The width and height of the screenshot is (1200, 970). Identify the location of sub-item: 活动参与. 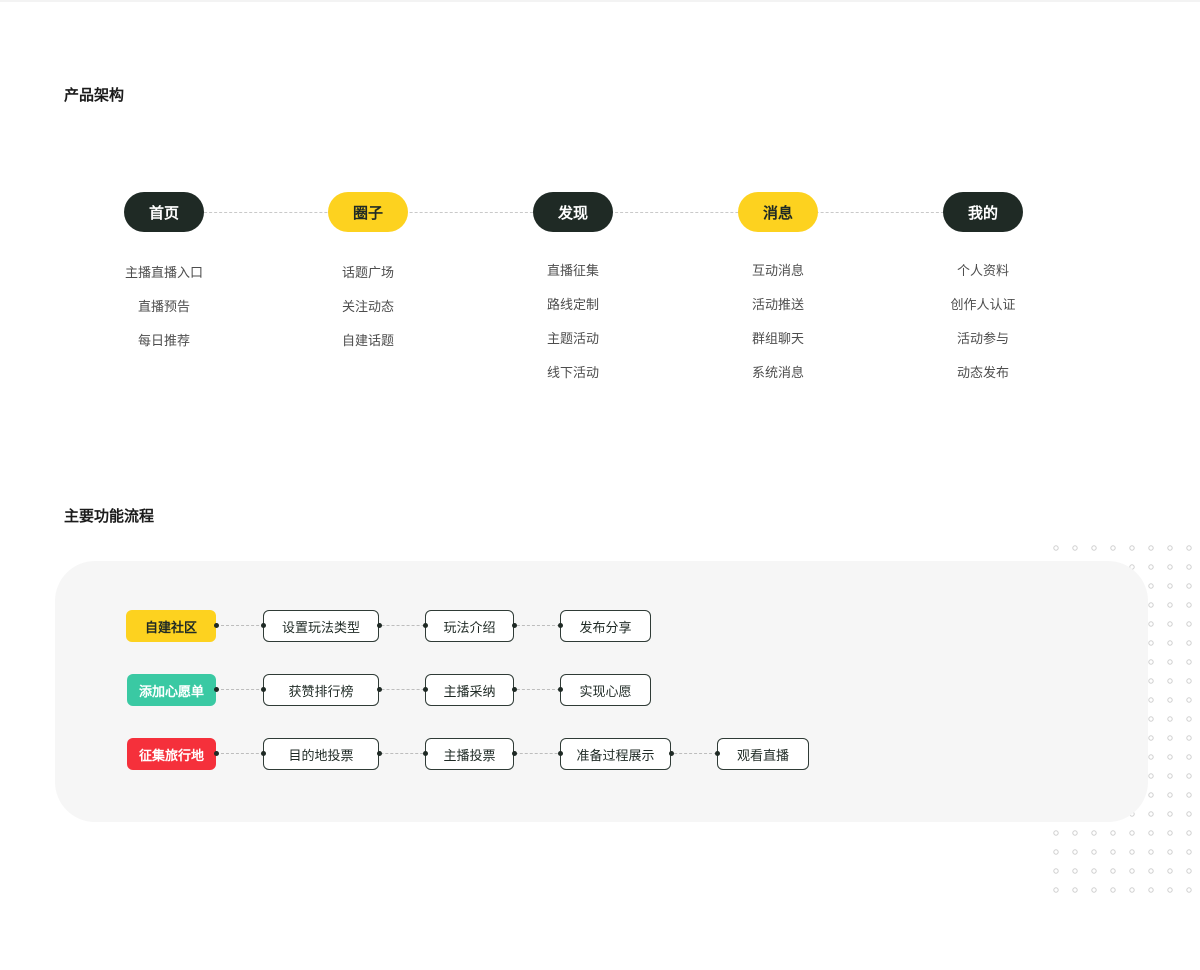
(982, 339).